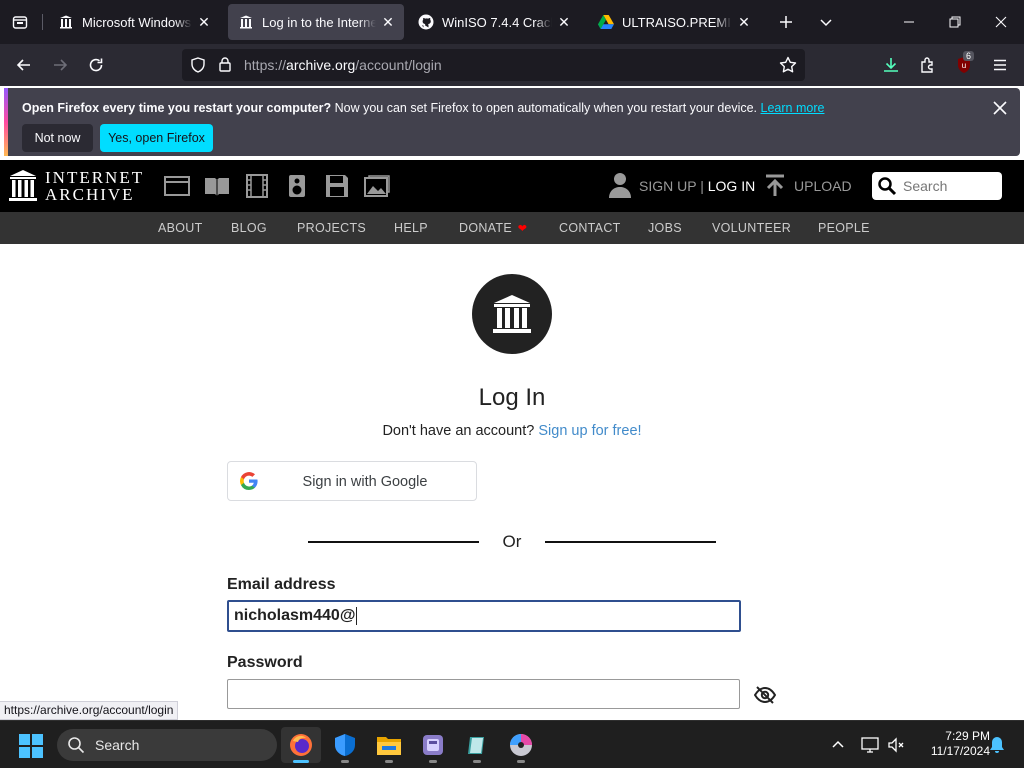  Describe the element at coordinates (301, 745) in the screenshot. I see `taskbar-firefox` at that location.